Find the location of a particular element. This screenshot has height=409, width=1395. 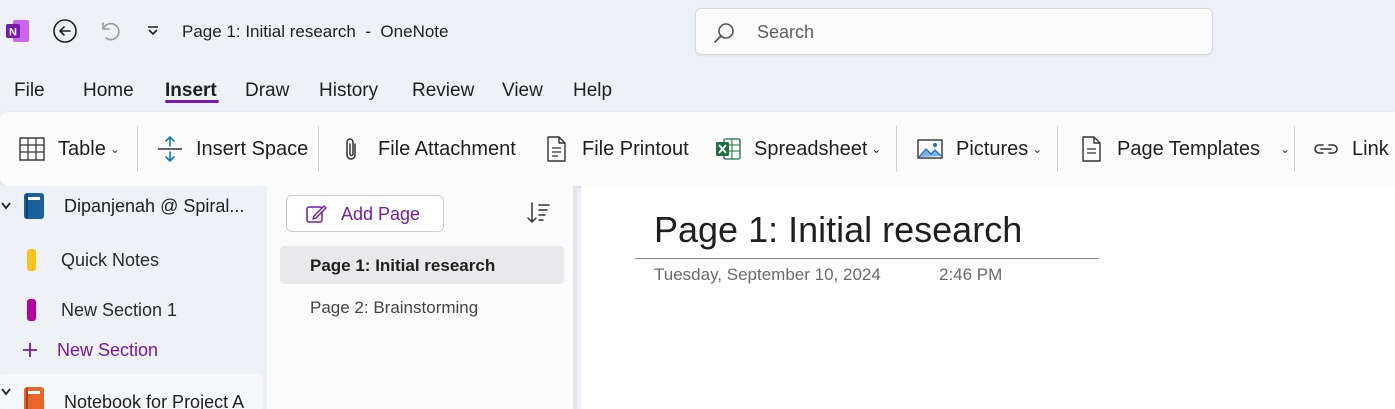

page-item: Page 2: Brainstorming is located at coordinates (422, 307).